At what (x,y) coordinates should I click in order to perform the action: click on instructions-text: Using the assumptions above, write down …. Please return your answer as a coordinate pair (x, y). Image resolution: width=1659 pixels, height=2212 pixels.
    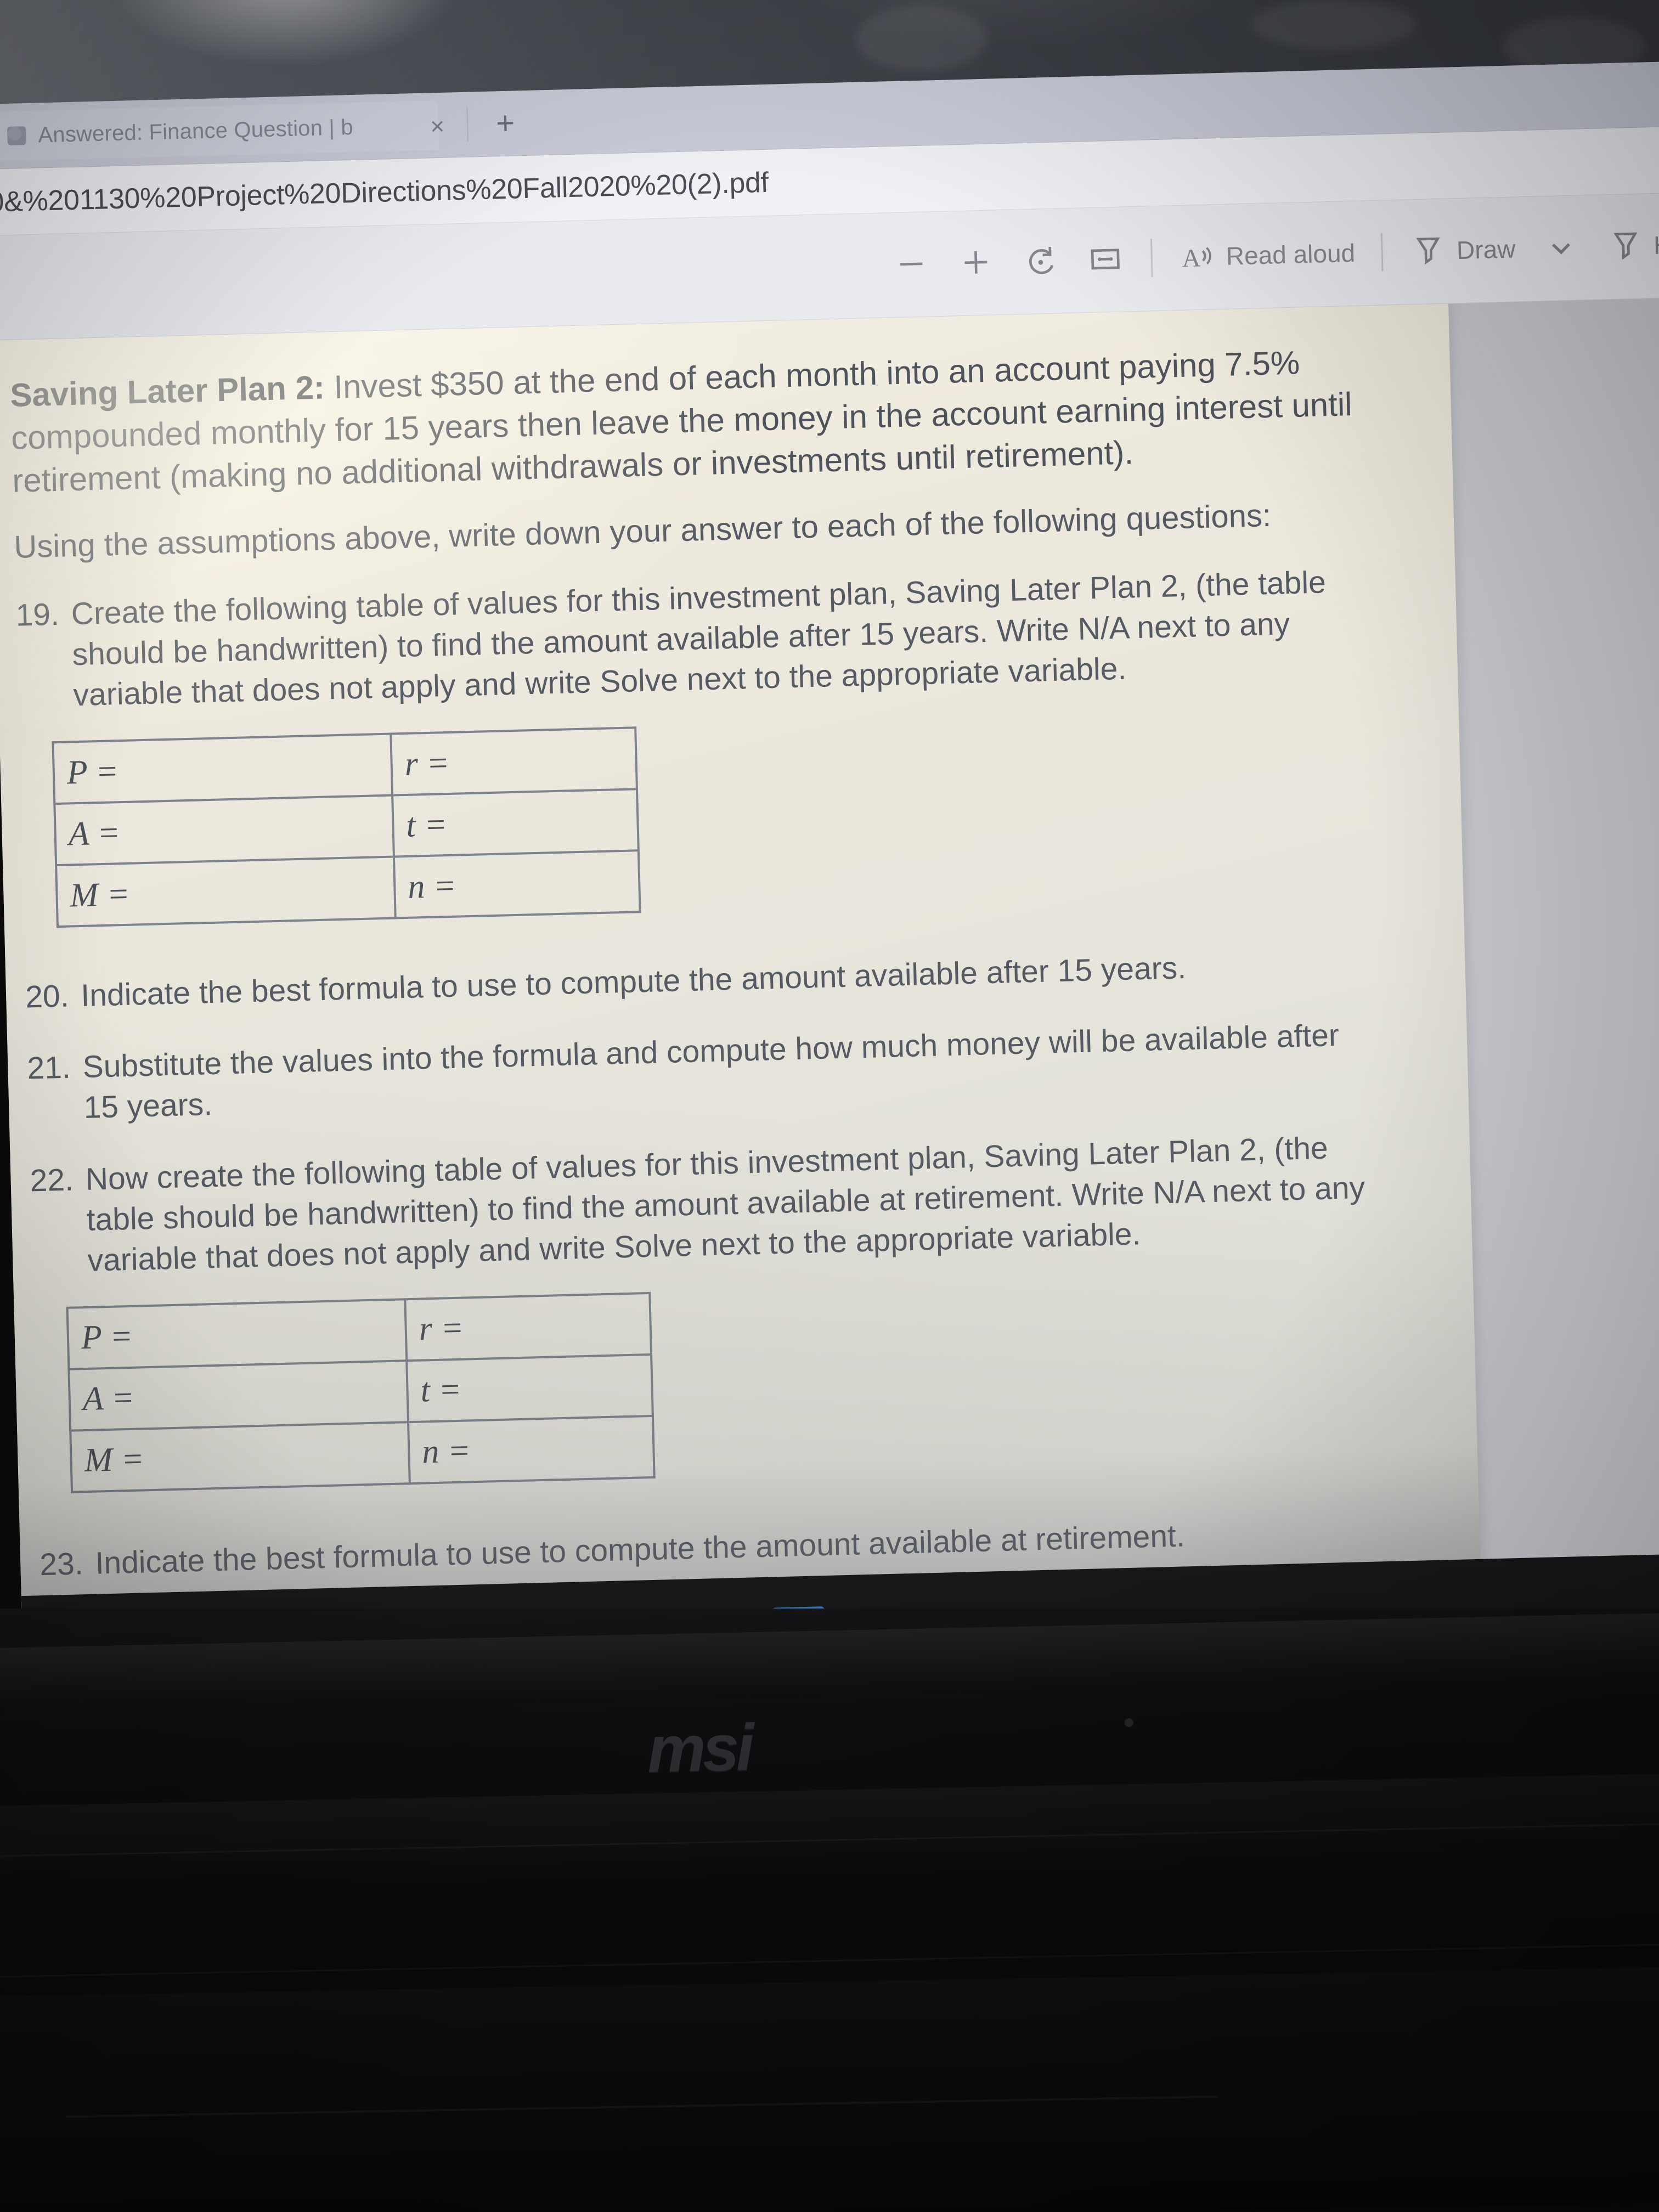
    Looking at the image, I should click on (642, 531).